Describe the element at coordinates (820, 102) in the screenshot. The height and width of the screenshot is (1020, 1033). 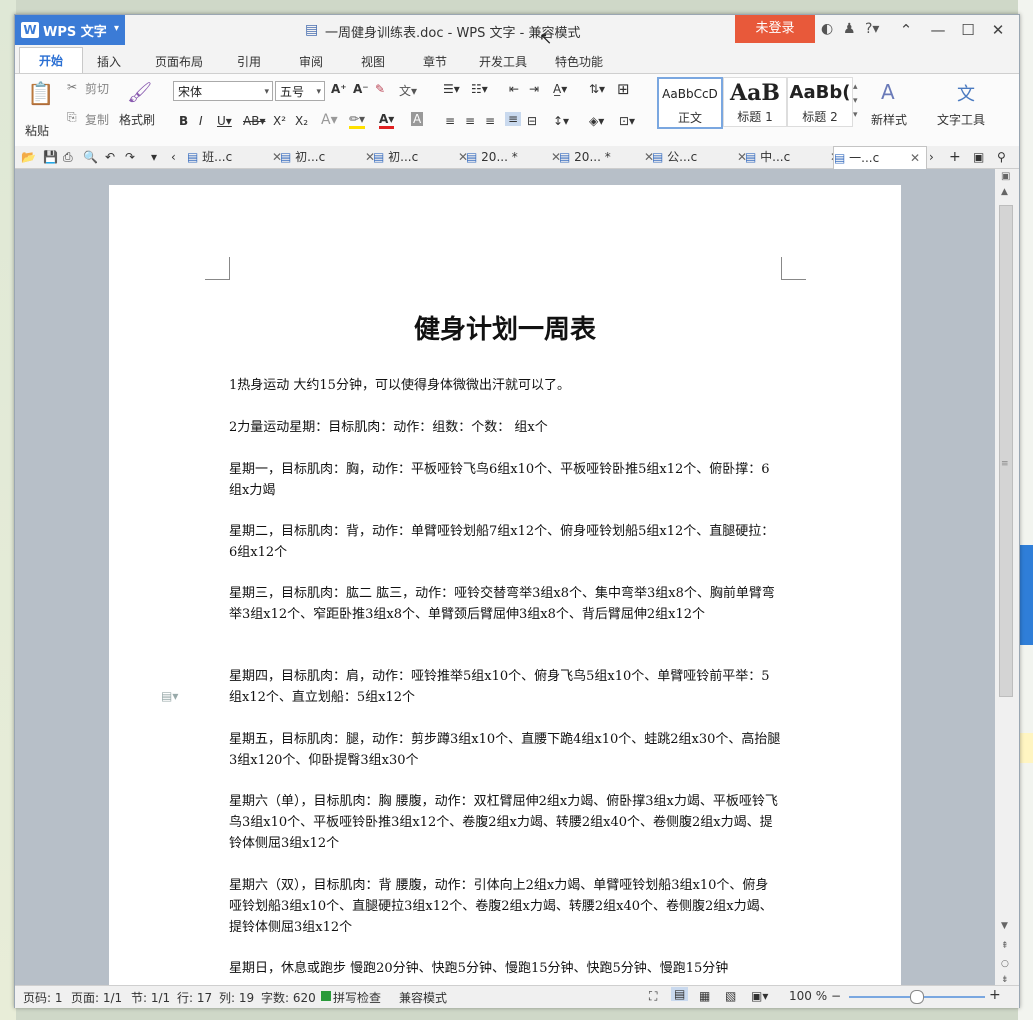
I see `style-heading-2: AaBb( 标题 2` at that location.